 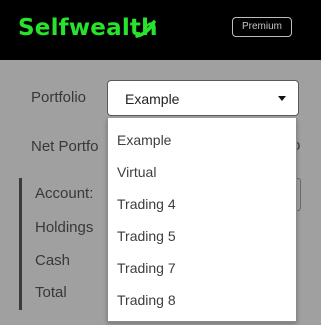 I want to click on portfolio-label: Portfolio, so click(x=59, y=97).